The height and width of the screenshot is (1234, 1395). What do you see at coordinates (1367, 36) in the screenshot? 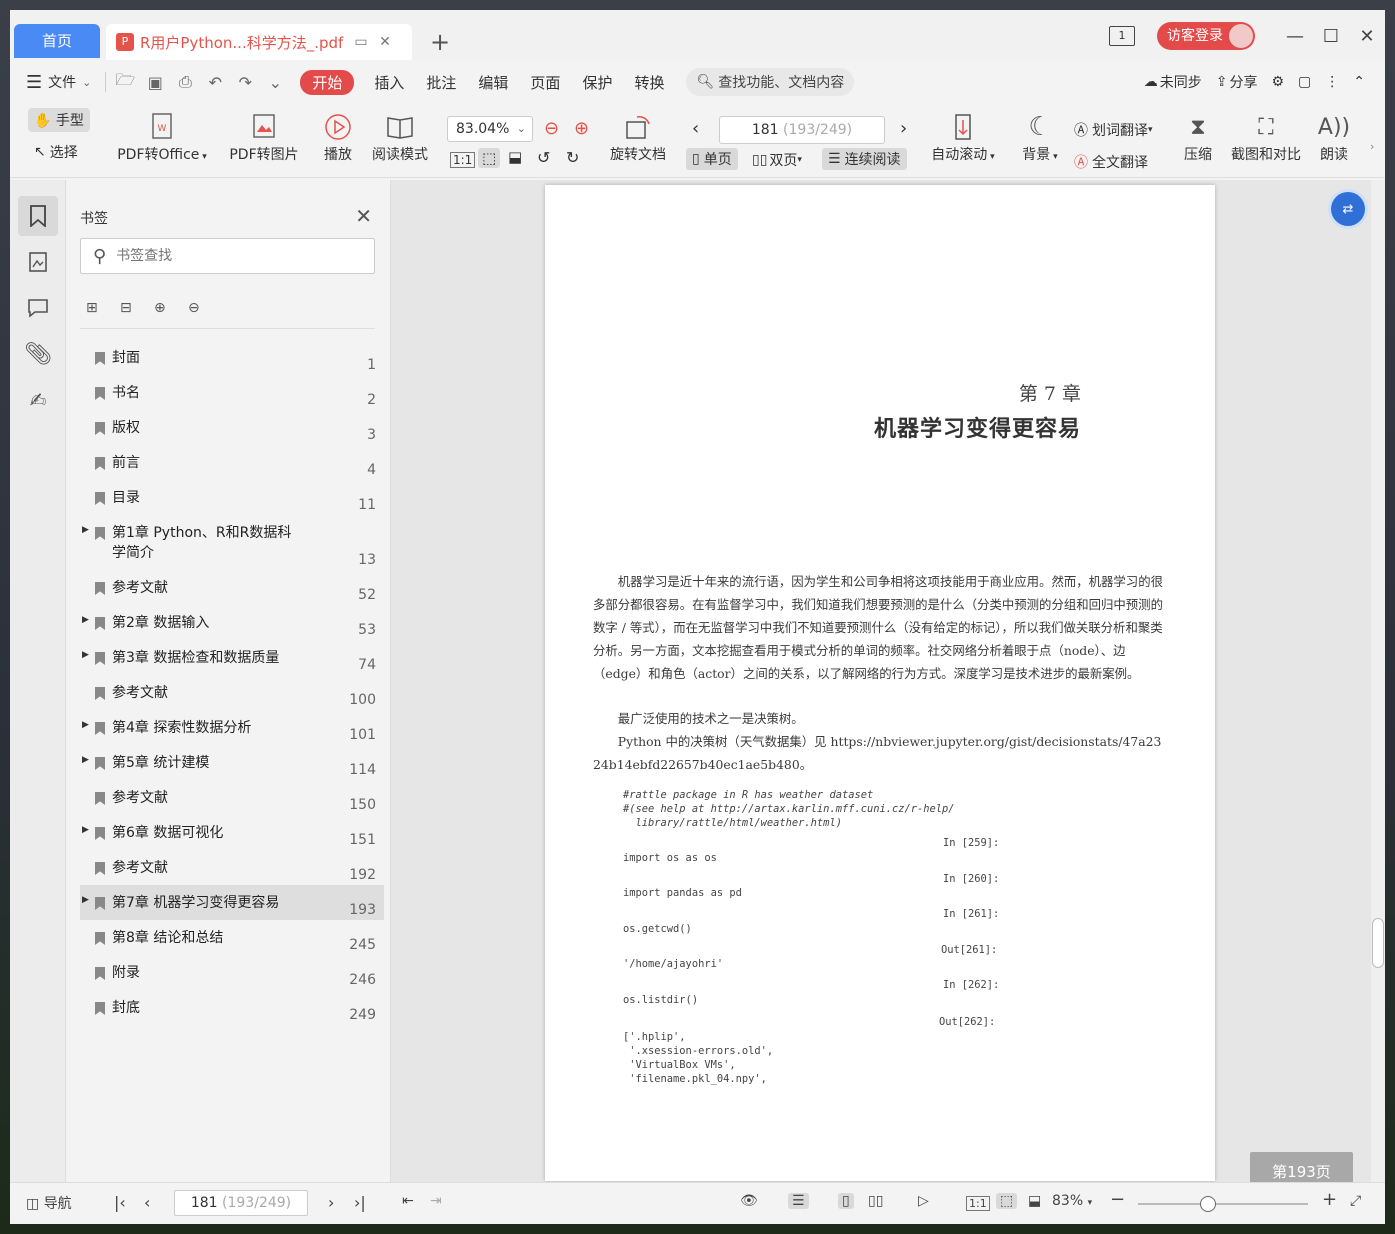
I see `close-window-icon: ✕` at bounding box center [1367, 36].